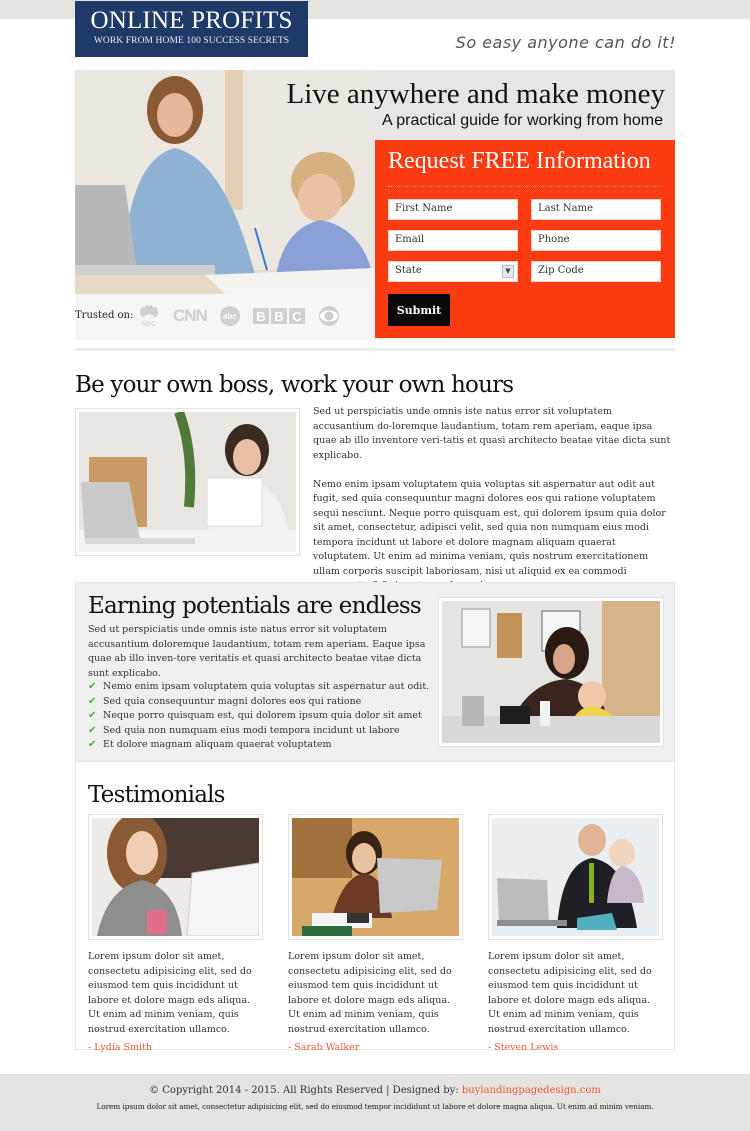  I want to click on bbc-logo-icon: B B C, so click(278, 316).